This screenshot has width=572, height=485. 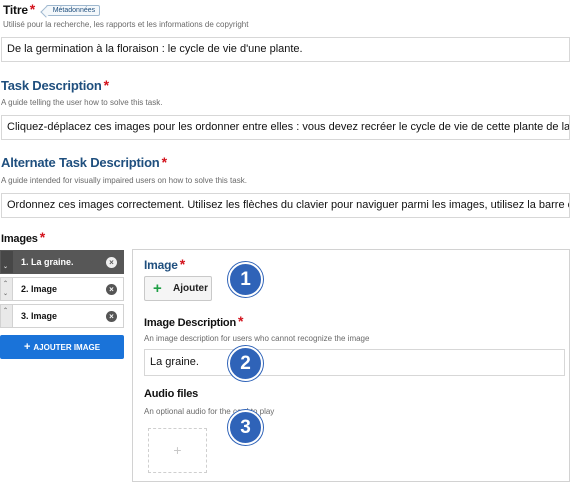 I want to click on image-list-item-label: 1. La graine., so click(x=47, y=262).